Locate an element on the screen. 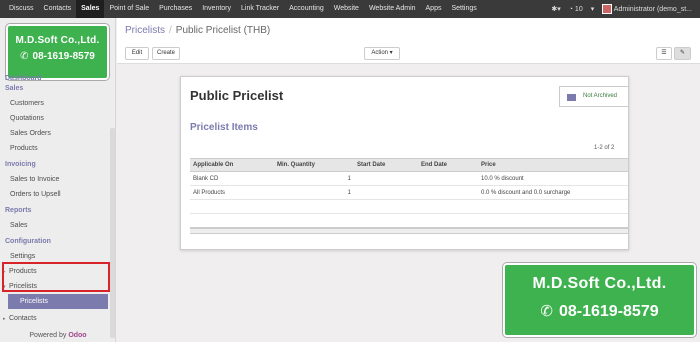 This screenshot has height=342, width=700. sidebar-item-quotations: Quotations is located at coordinates (58, 118).